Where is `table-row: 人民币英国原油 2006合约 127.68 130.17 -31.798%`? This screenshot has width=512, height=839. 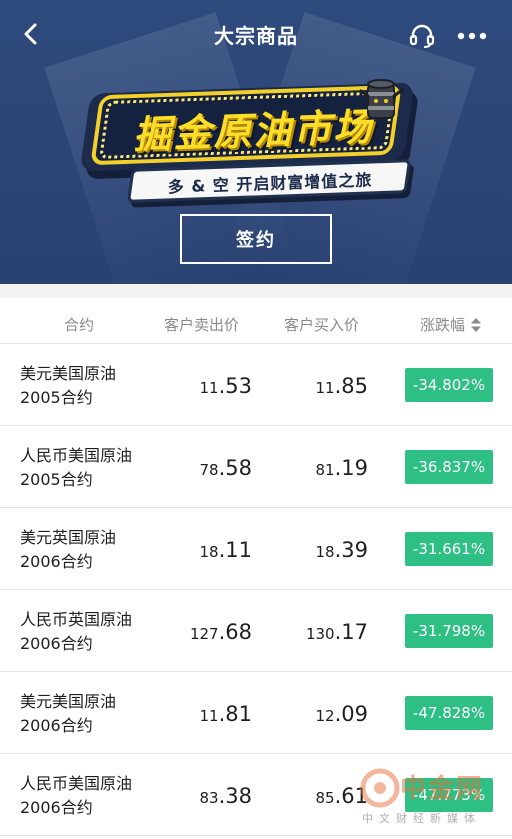 table-row: 人民币英国原油 2006合约 127.68 130.17 -31.798% is located at coordinates (256, 631).